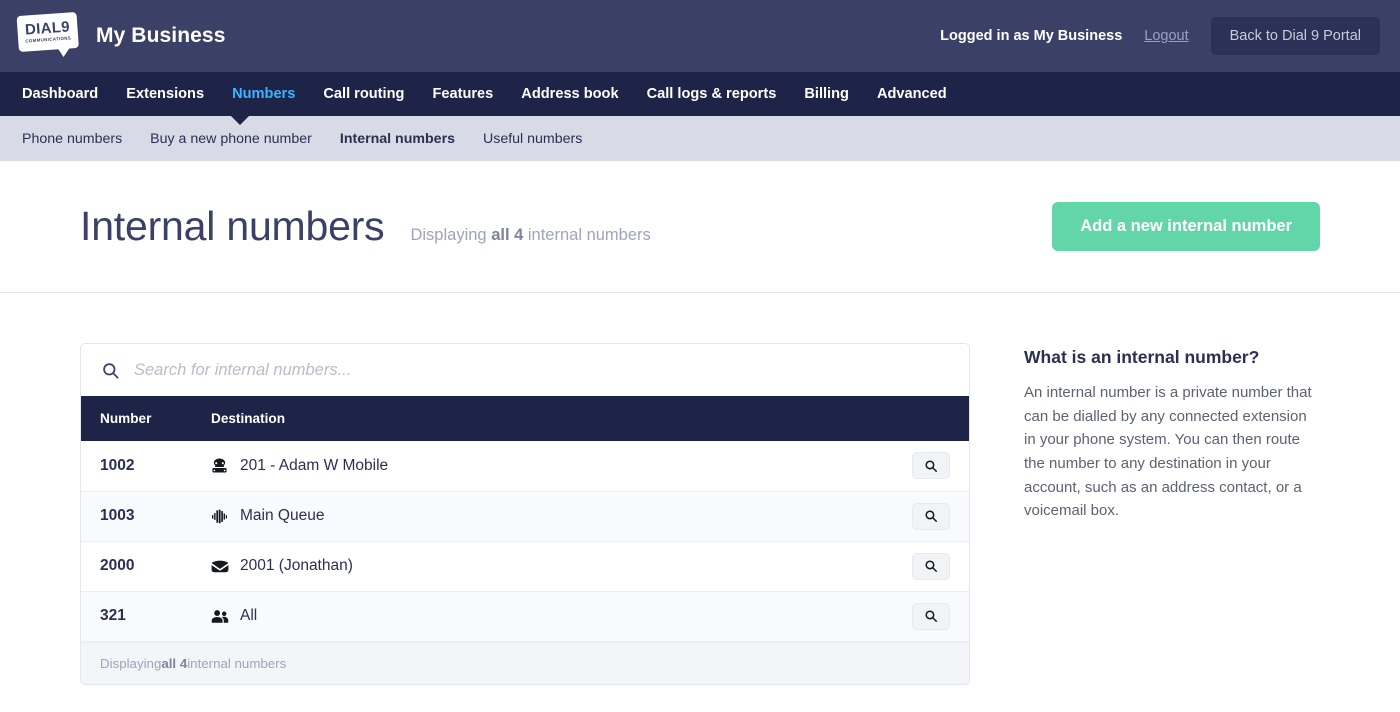 The image size is (1400, 712). What do you see at coordinates (240, 120) in the screenshot?
I see `active-nav-pointer-up-icon` at bounding box center [240, 120].